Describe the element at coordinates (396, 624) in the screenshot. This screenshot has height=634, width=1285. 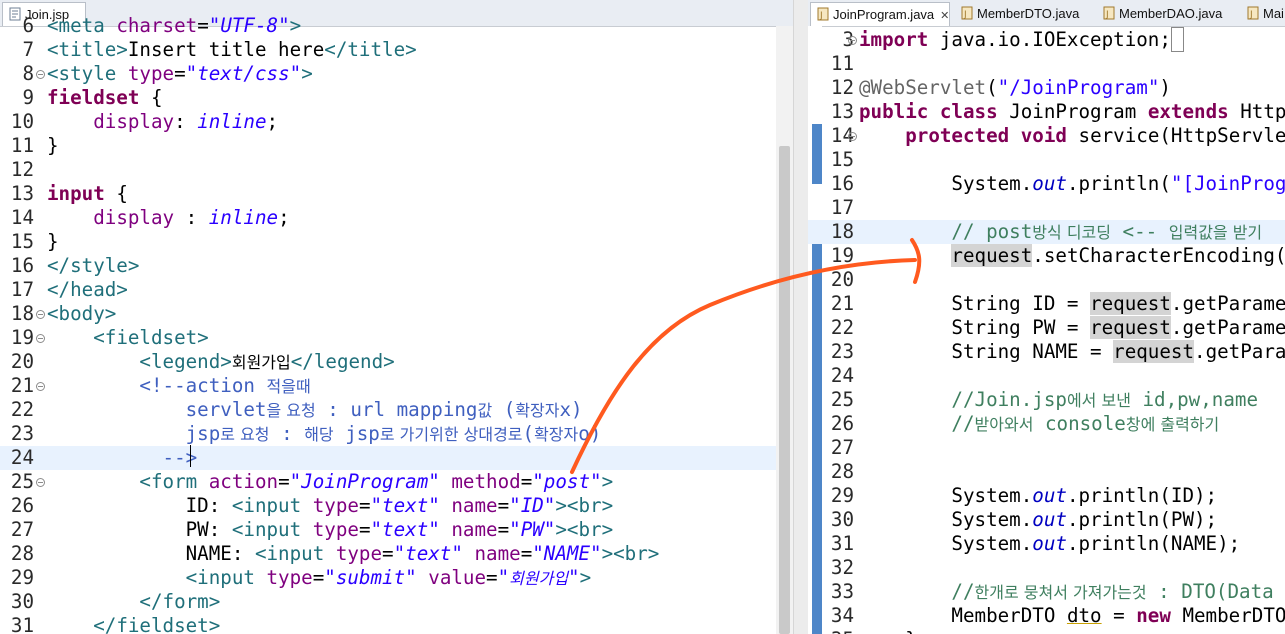
I see `code-line: 31 </fieldset>` at that location.